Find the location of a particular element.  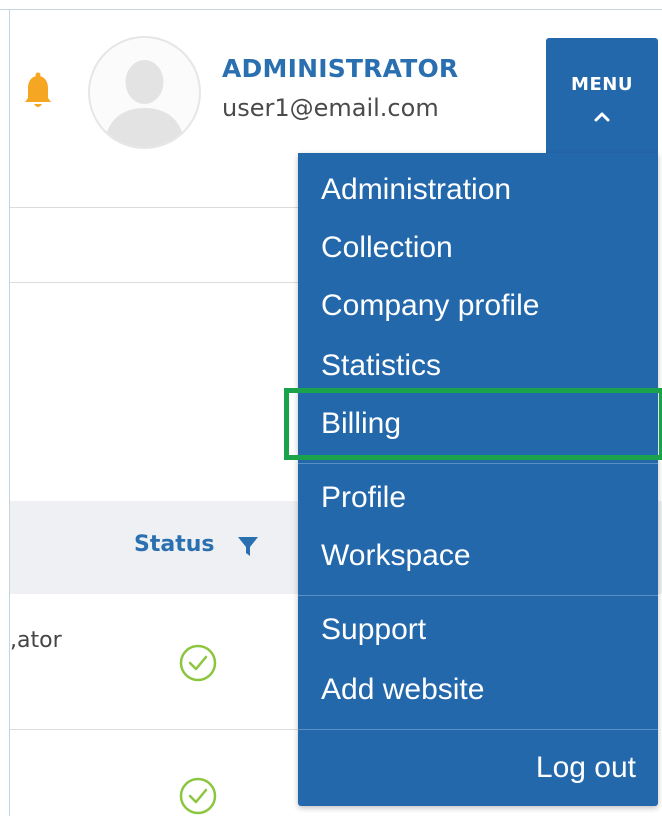

filter-icon is located at coordinates (248, 546).